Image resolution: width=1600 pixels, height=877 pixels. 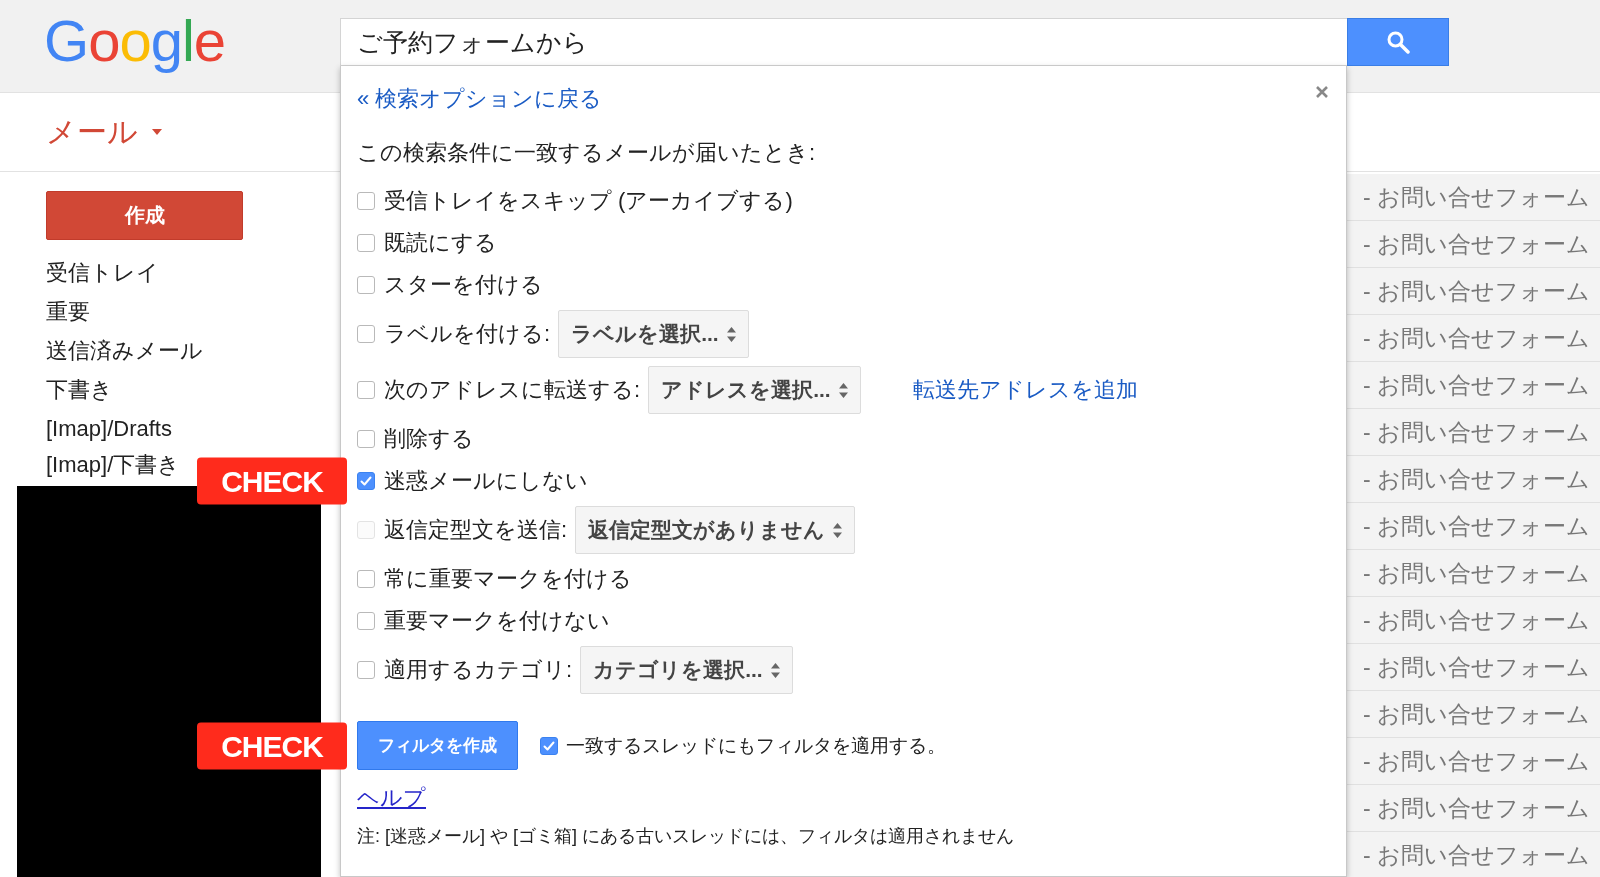 I want to click on option-label: 重要マークを付けない, so click(x=497, y=621).